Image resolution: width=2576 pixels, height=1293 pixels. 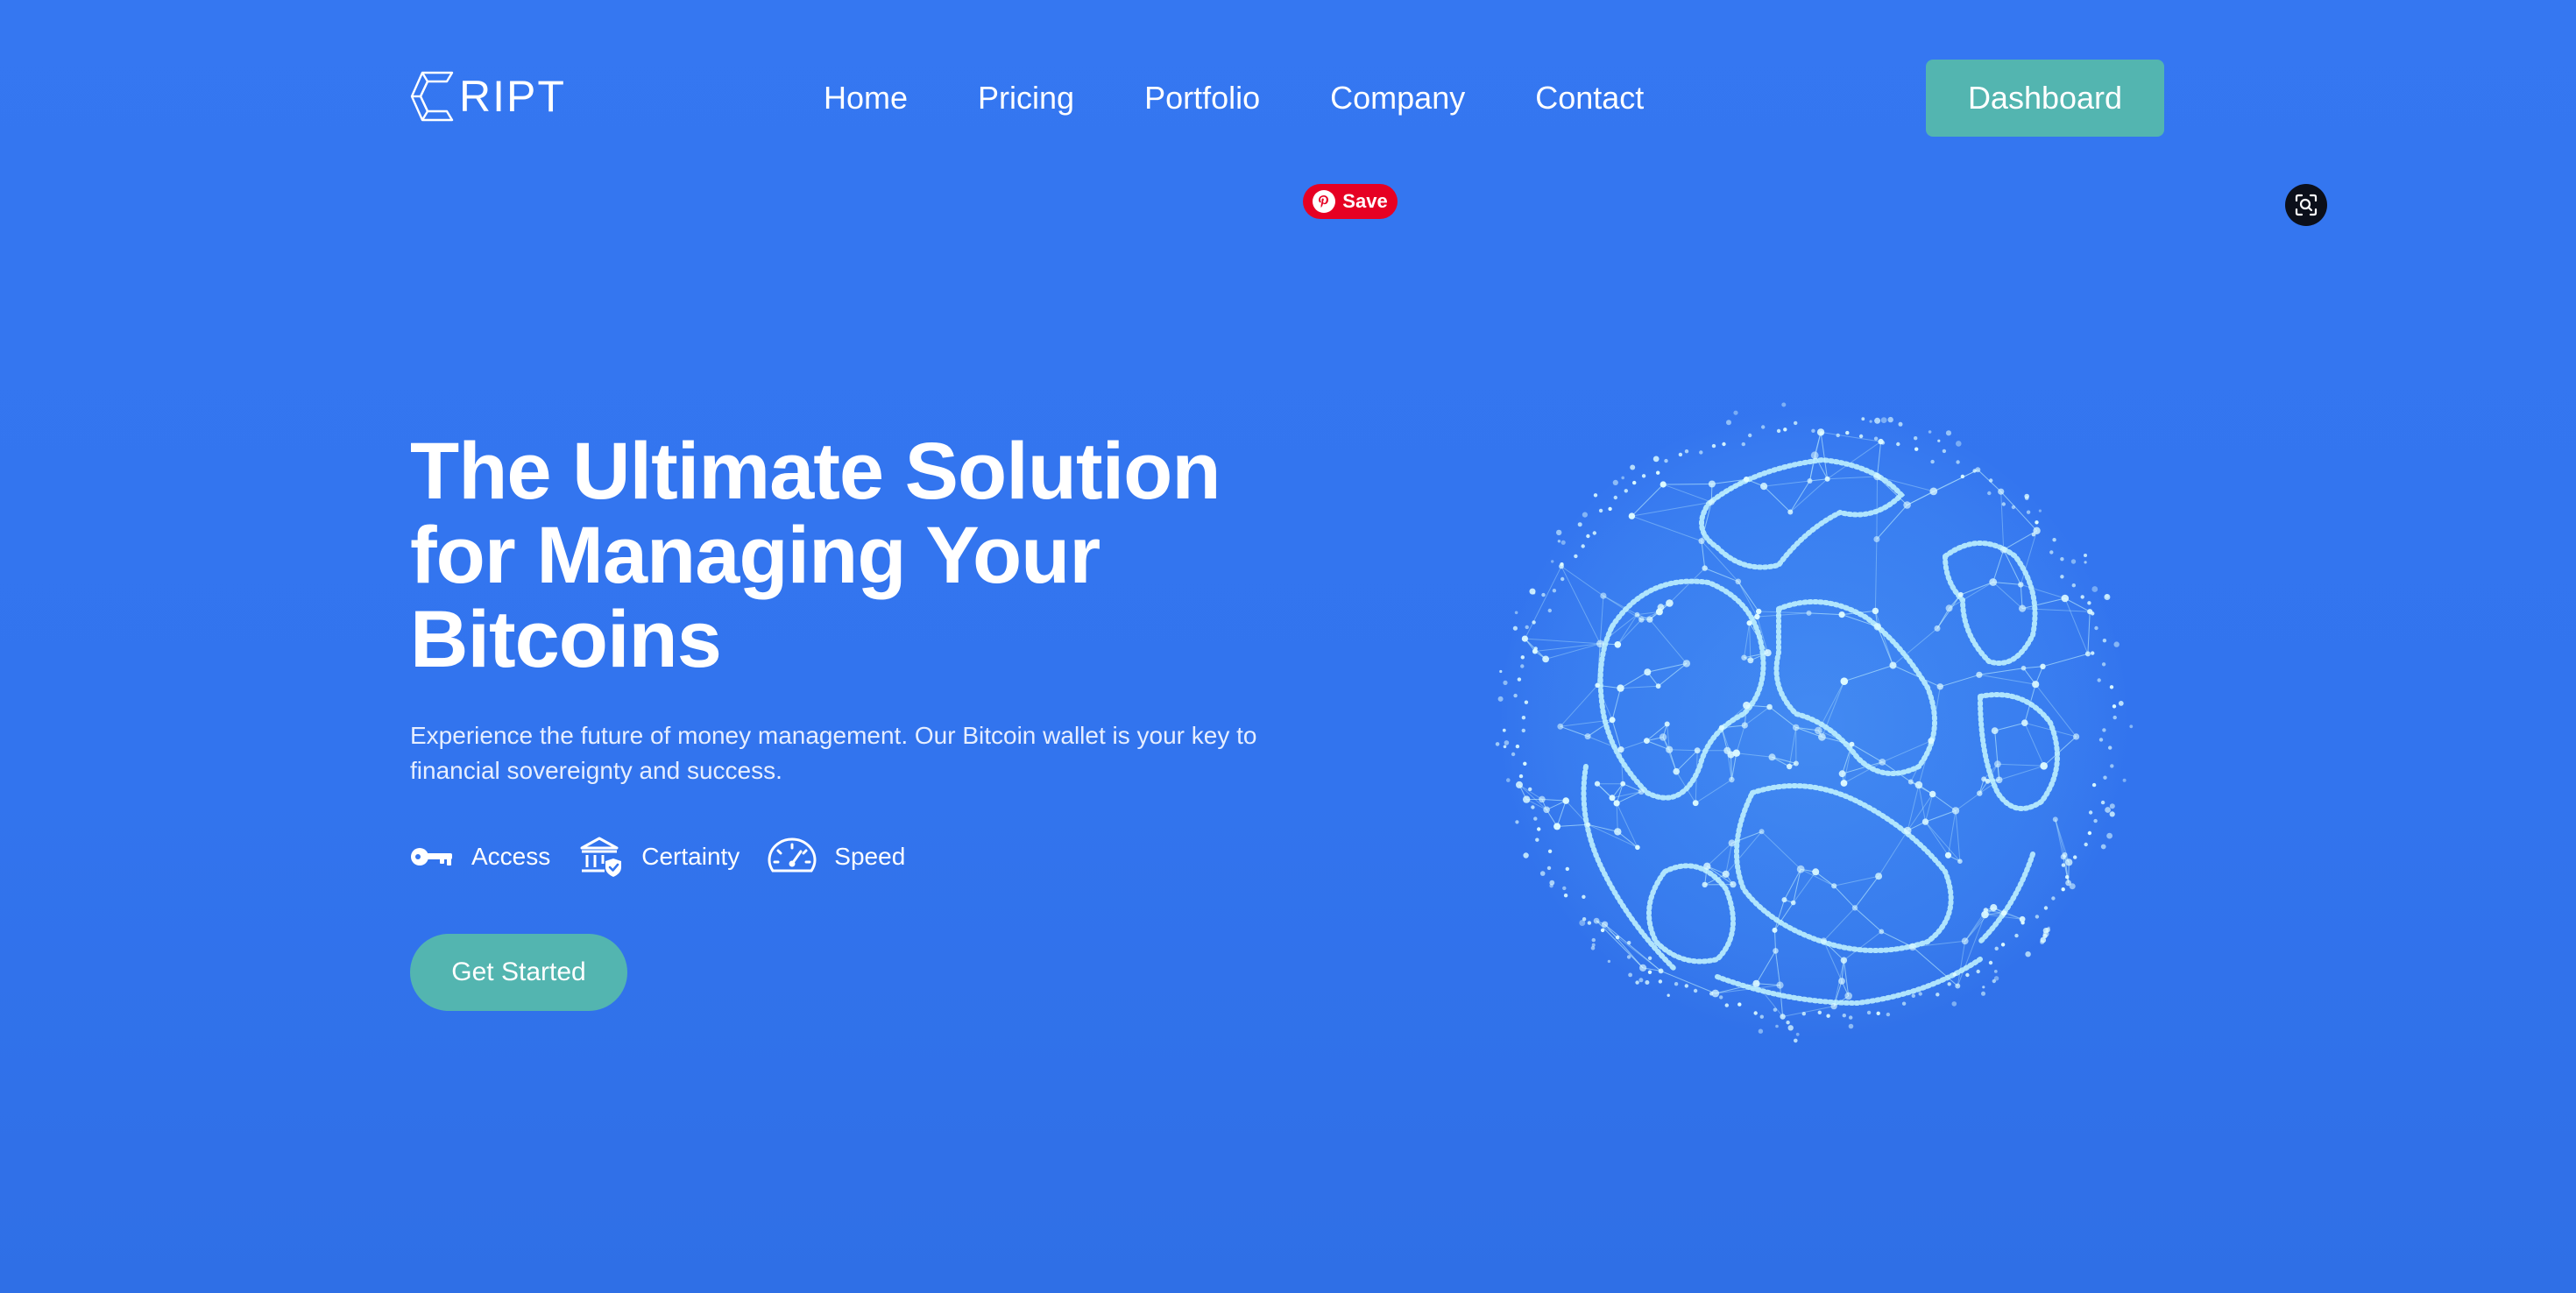 I want to click on feature-speed-label: Speed, so click(x=870, y=856).